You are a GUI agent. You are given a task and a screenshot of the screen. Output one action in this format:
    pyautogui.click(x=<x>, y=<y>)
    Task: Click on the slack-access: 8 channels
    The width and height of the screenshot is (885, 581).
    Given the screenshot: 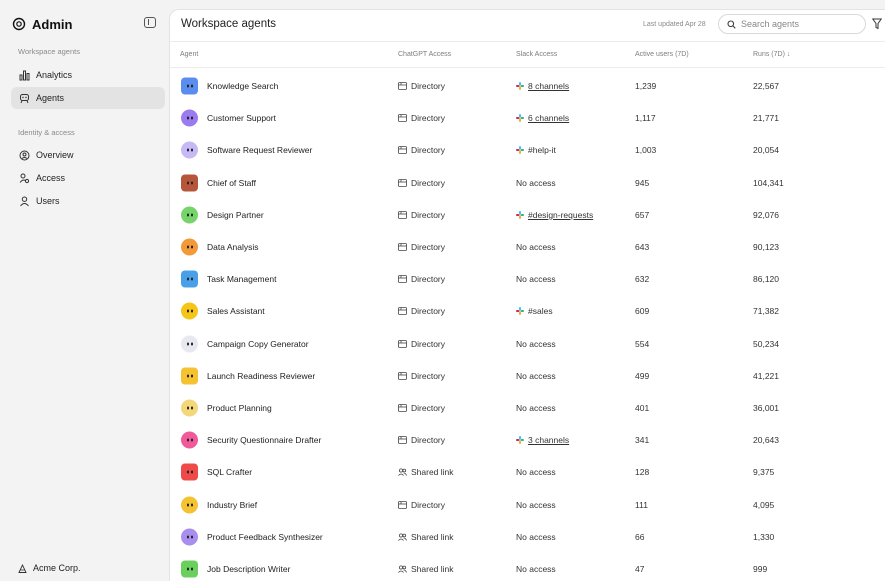 What is the action you would take?
    pyautogui.click(x=542, y=86)
    